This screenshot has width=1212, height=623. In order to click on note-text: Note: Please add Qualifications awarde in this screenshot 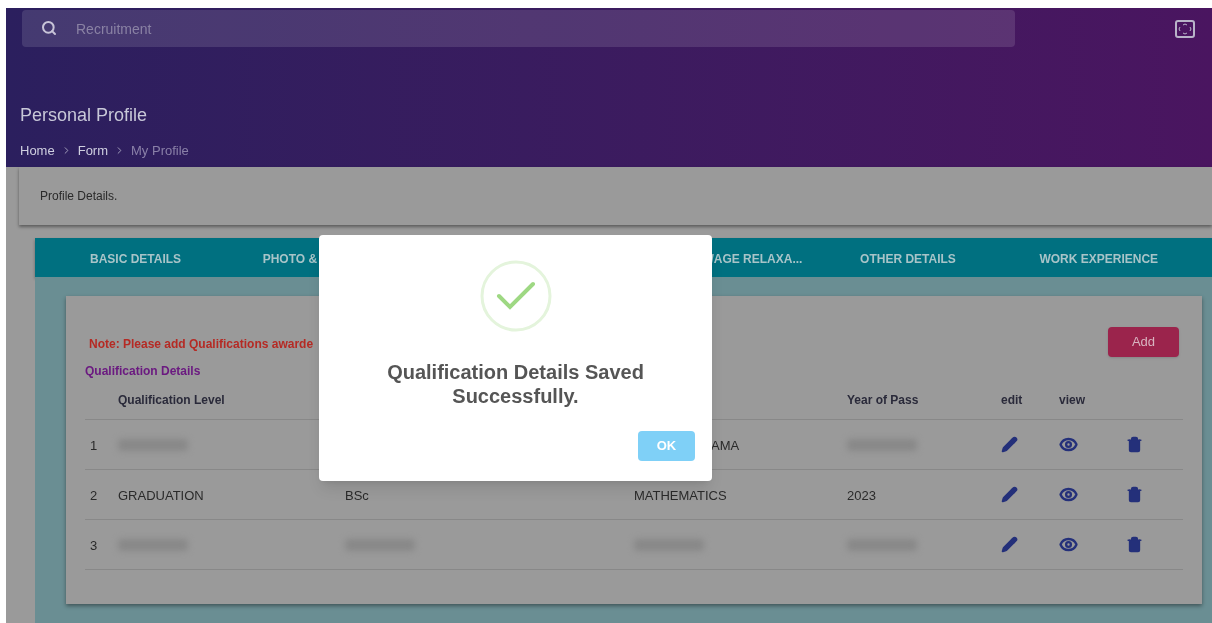, I will do `click(201, 344)`.